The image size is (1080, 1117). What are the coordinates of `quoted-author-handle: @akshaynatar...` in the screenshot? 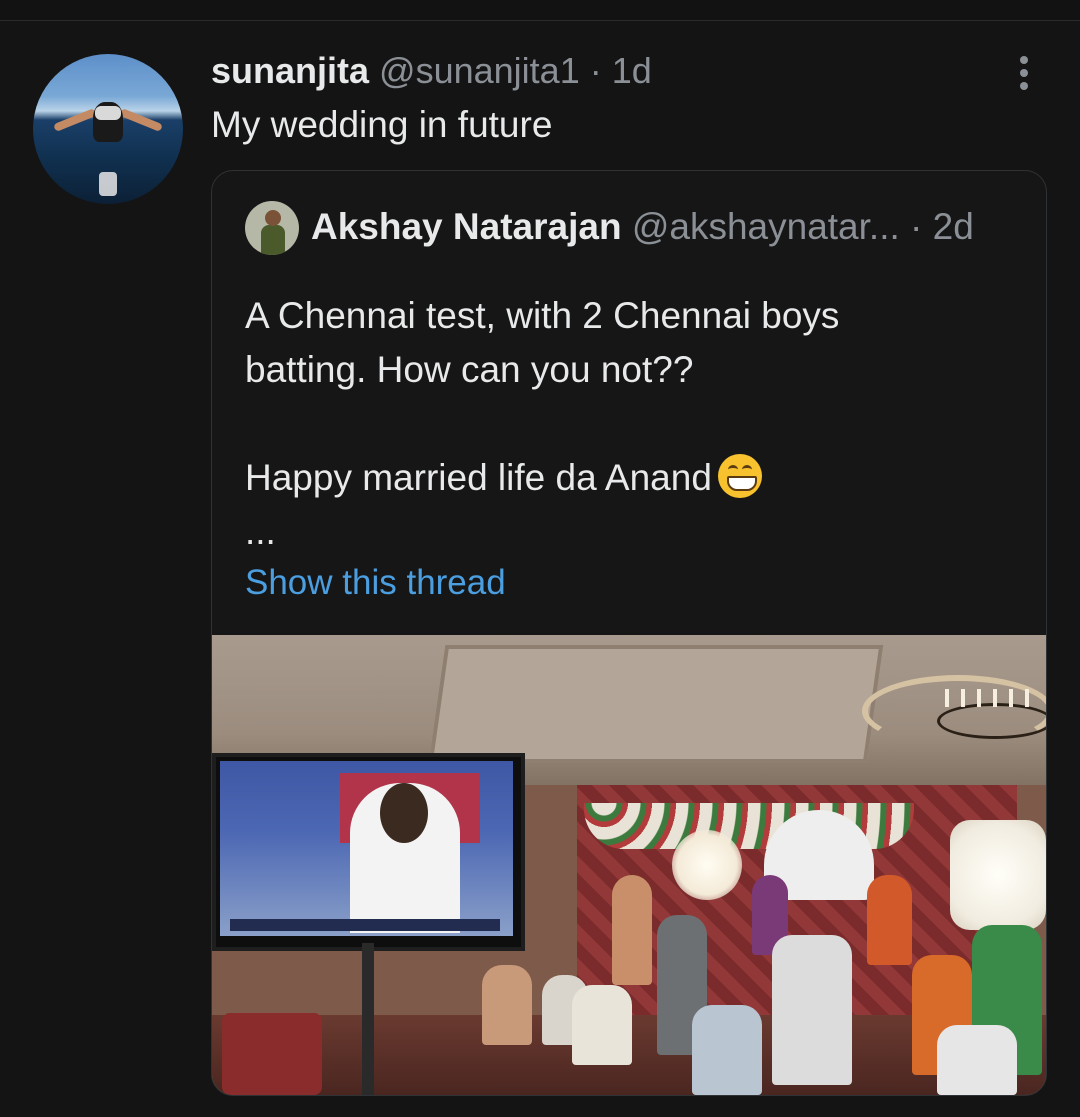 It's located at (766, 226).